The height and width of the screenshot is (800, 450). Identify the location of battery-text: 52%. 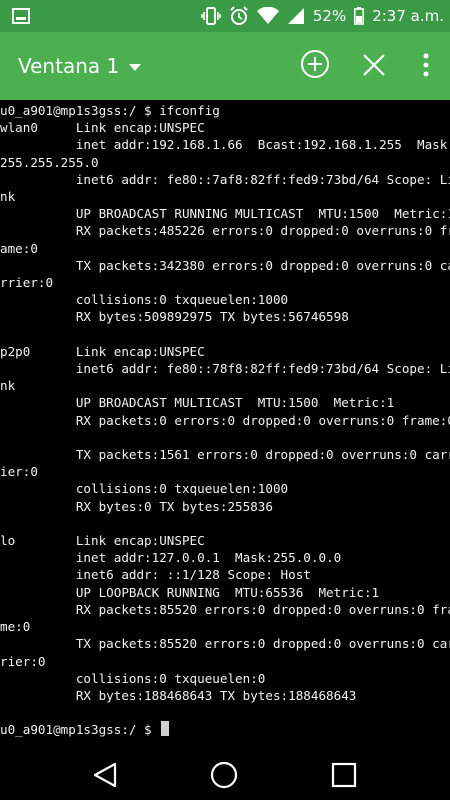
(329, 16).